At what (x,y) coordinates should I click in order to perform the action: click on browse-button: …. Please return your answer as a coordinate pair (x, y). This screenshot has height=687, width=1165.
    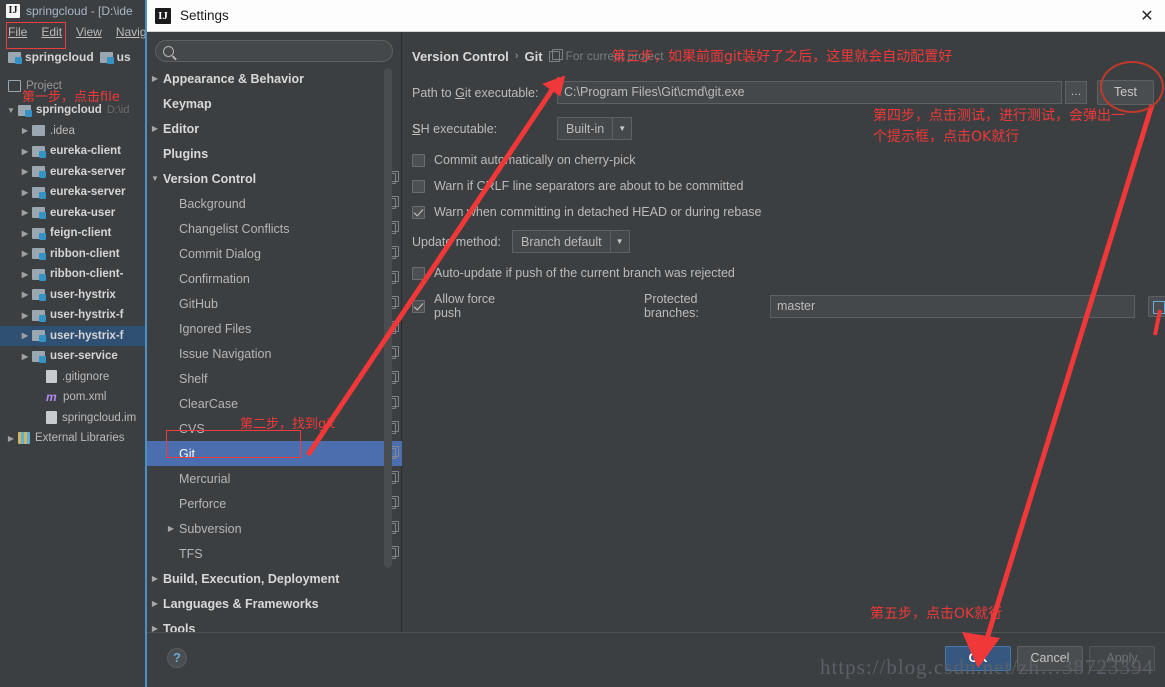
    Looking at the image, I should click on (1076, 92).